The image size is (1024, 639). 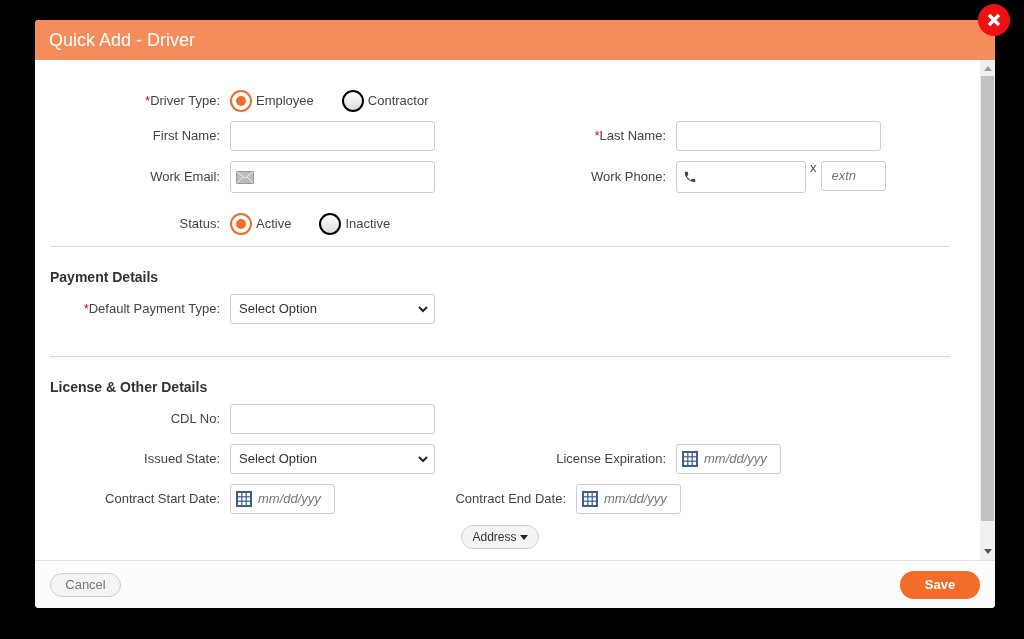 What do you see at coordinates (182, 459) in the screenshot?
I see `field-label: Issued State:` at bounding box center [182, 459].